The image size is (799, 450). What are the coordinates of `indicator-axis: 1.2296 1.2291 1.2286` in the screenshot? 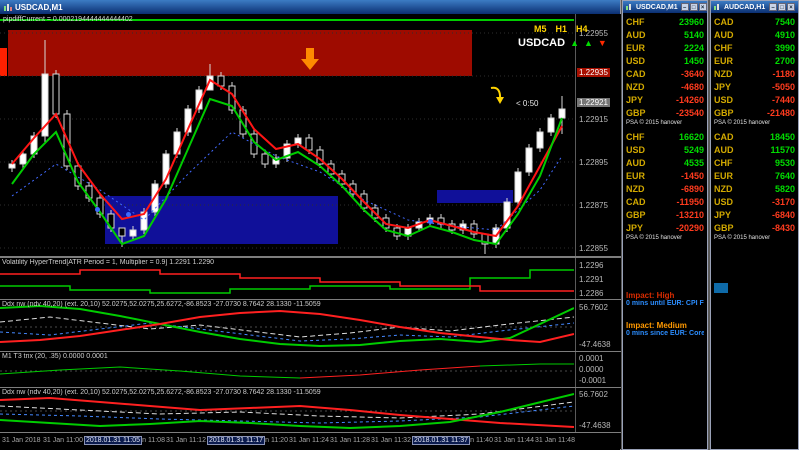 It's located at (598, 278).